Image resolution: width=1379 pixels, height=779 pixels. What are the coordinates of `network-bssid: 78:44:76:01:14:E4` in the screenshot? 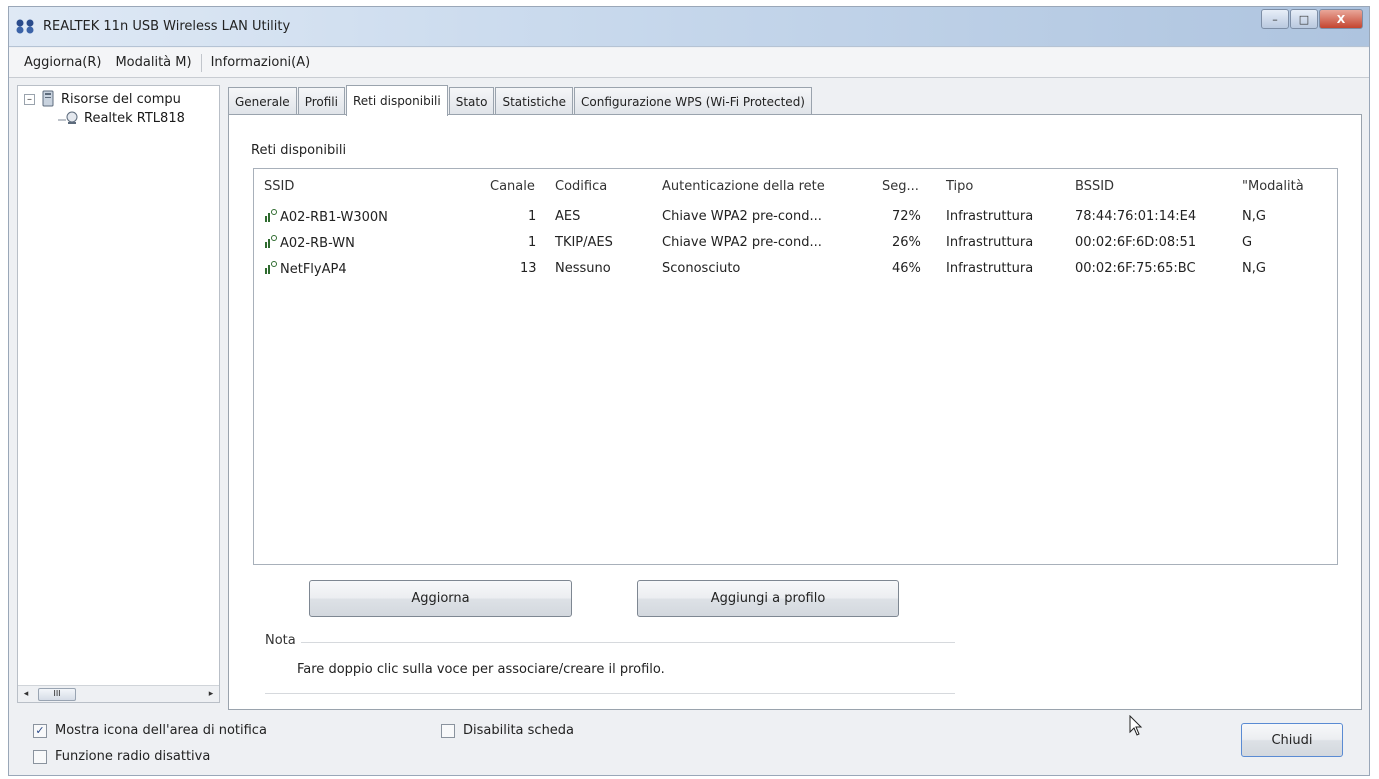 It's located at (1136, 216).